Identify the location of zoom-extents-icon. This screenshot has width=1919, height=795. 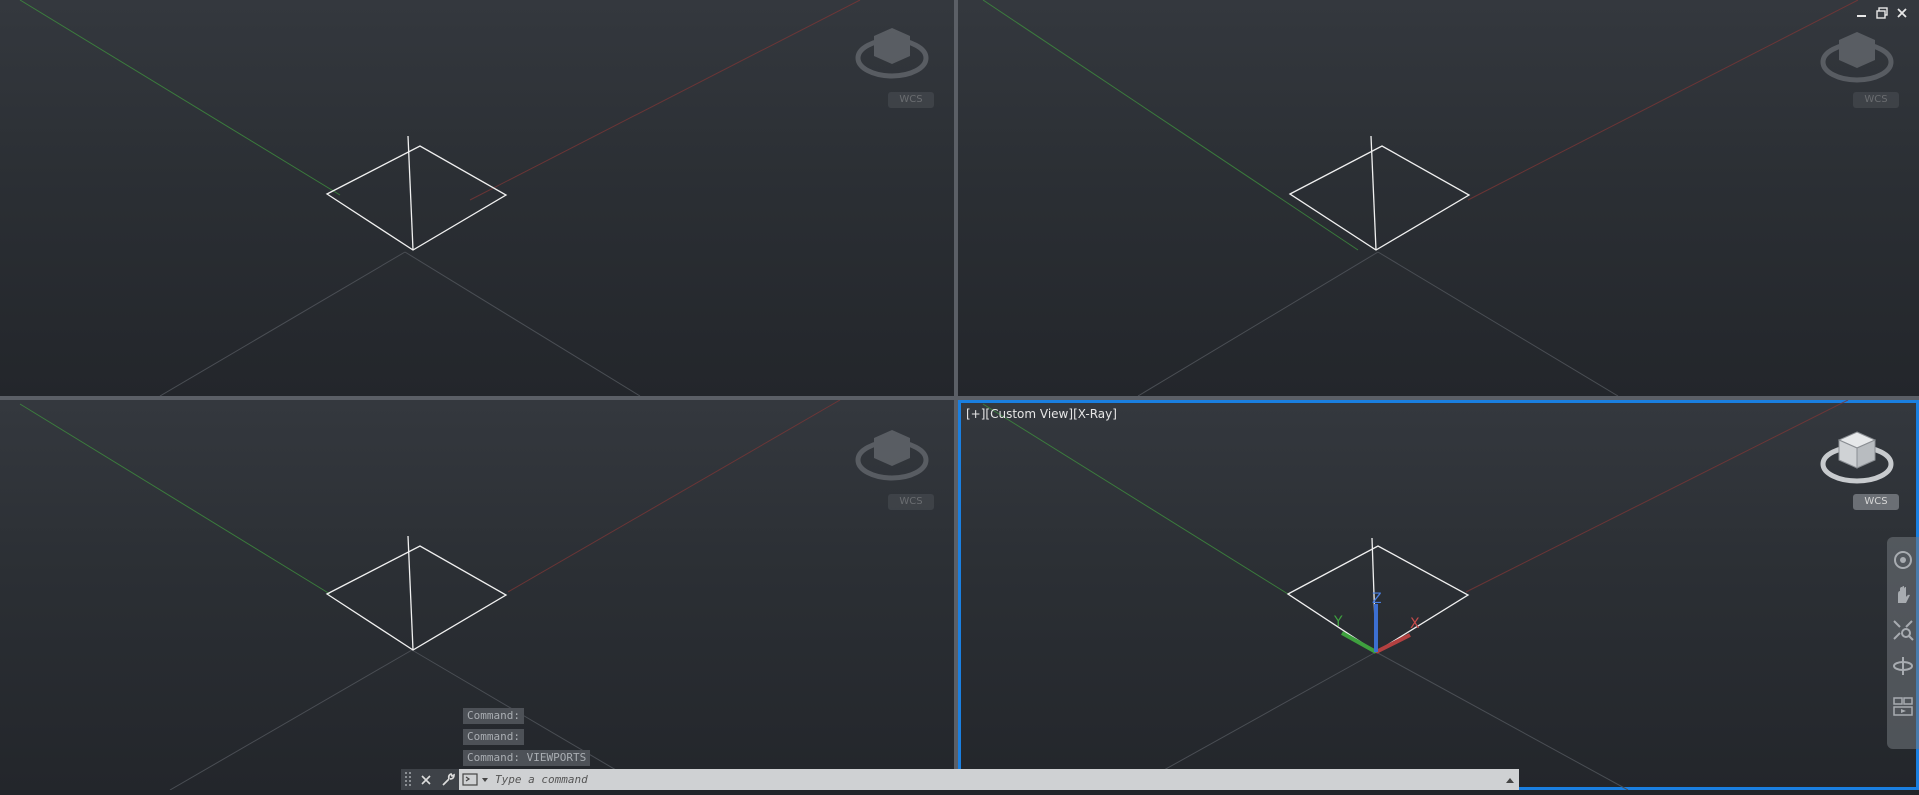
(1903, 630).